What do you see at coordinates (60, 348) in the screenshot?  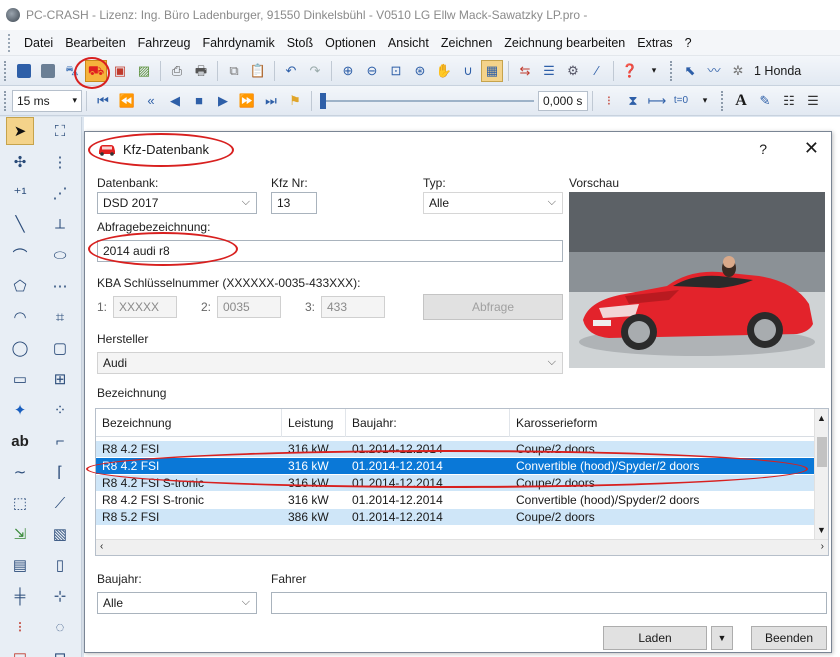 I see `frame-icon: ▢` at bounding box center [60, 348].